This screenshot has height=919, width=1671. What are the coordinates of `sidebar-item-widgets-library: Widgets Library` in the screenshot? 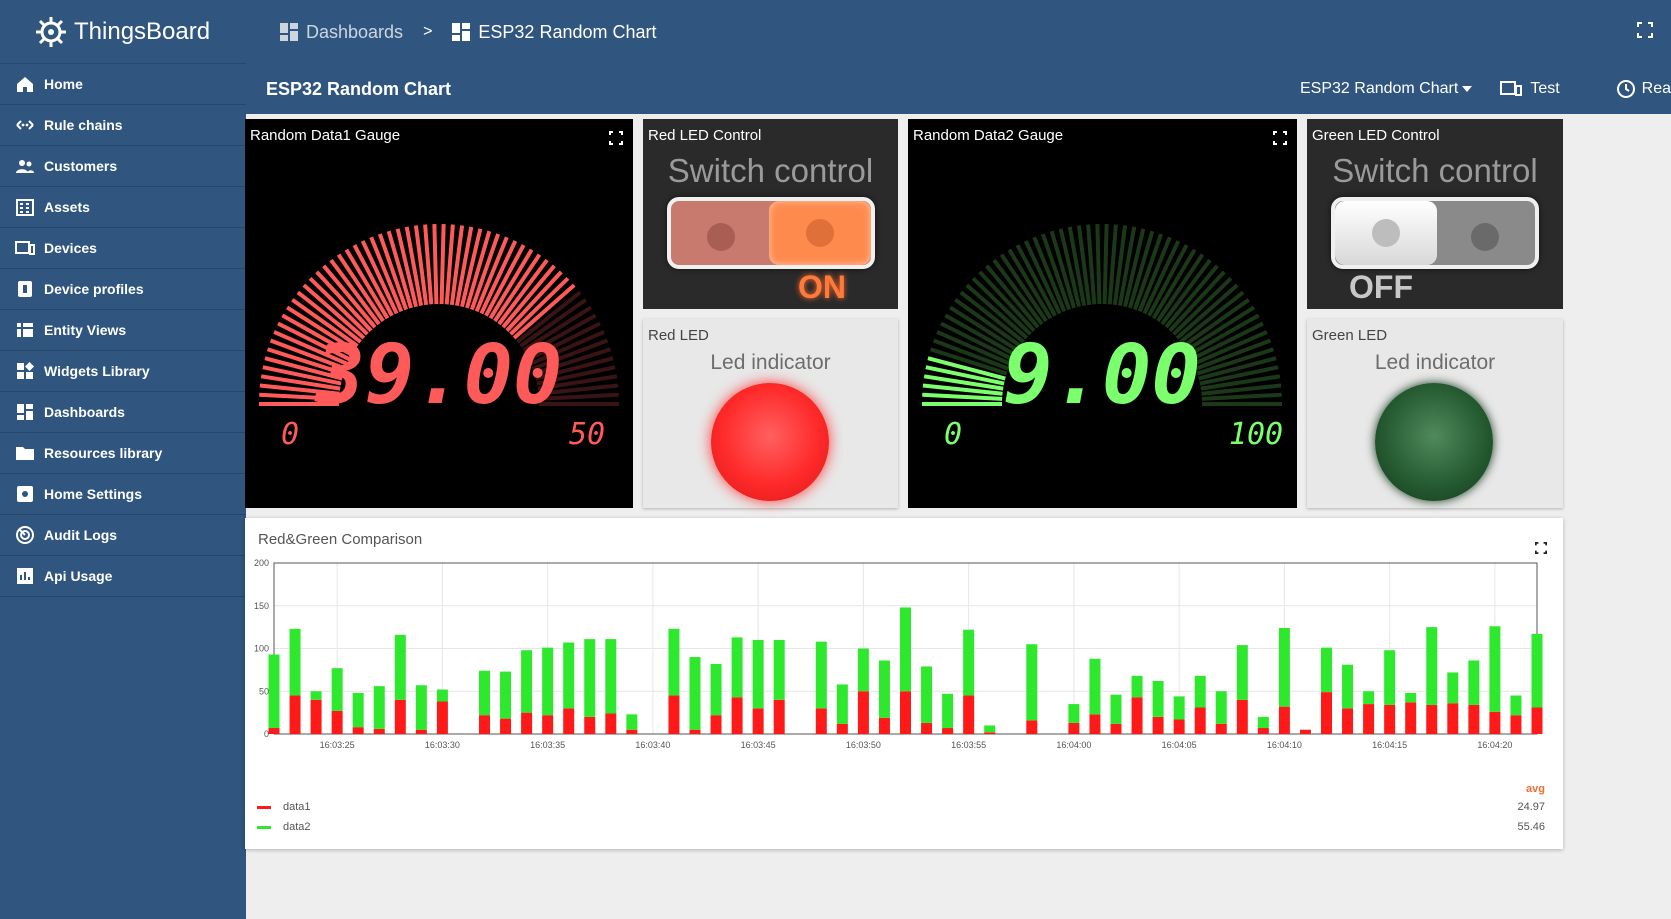 It's located at (123, 371).